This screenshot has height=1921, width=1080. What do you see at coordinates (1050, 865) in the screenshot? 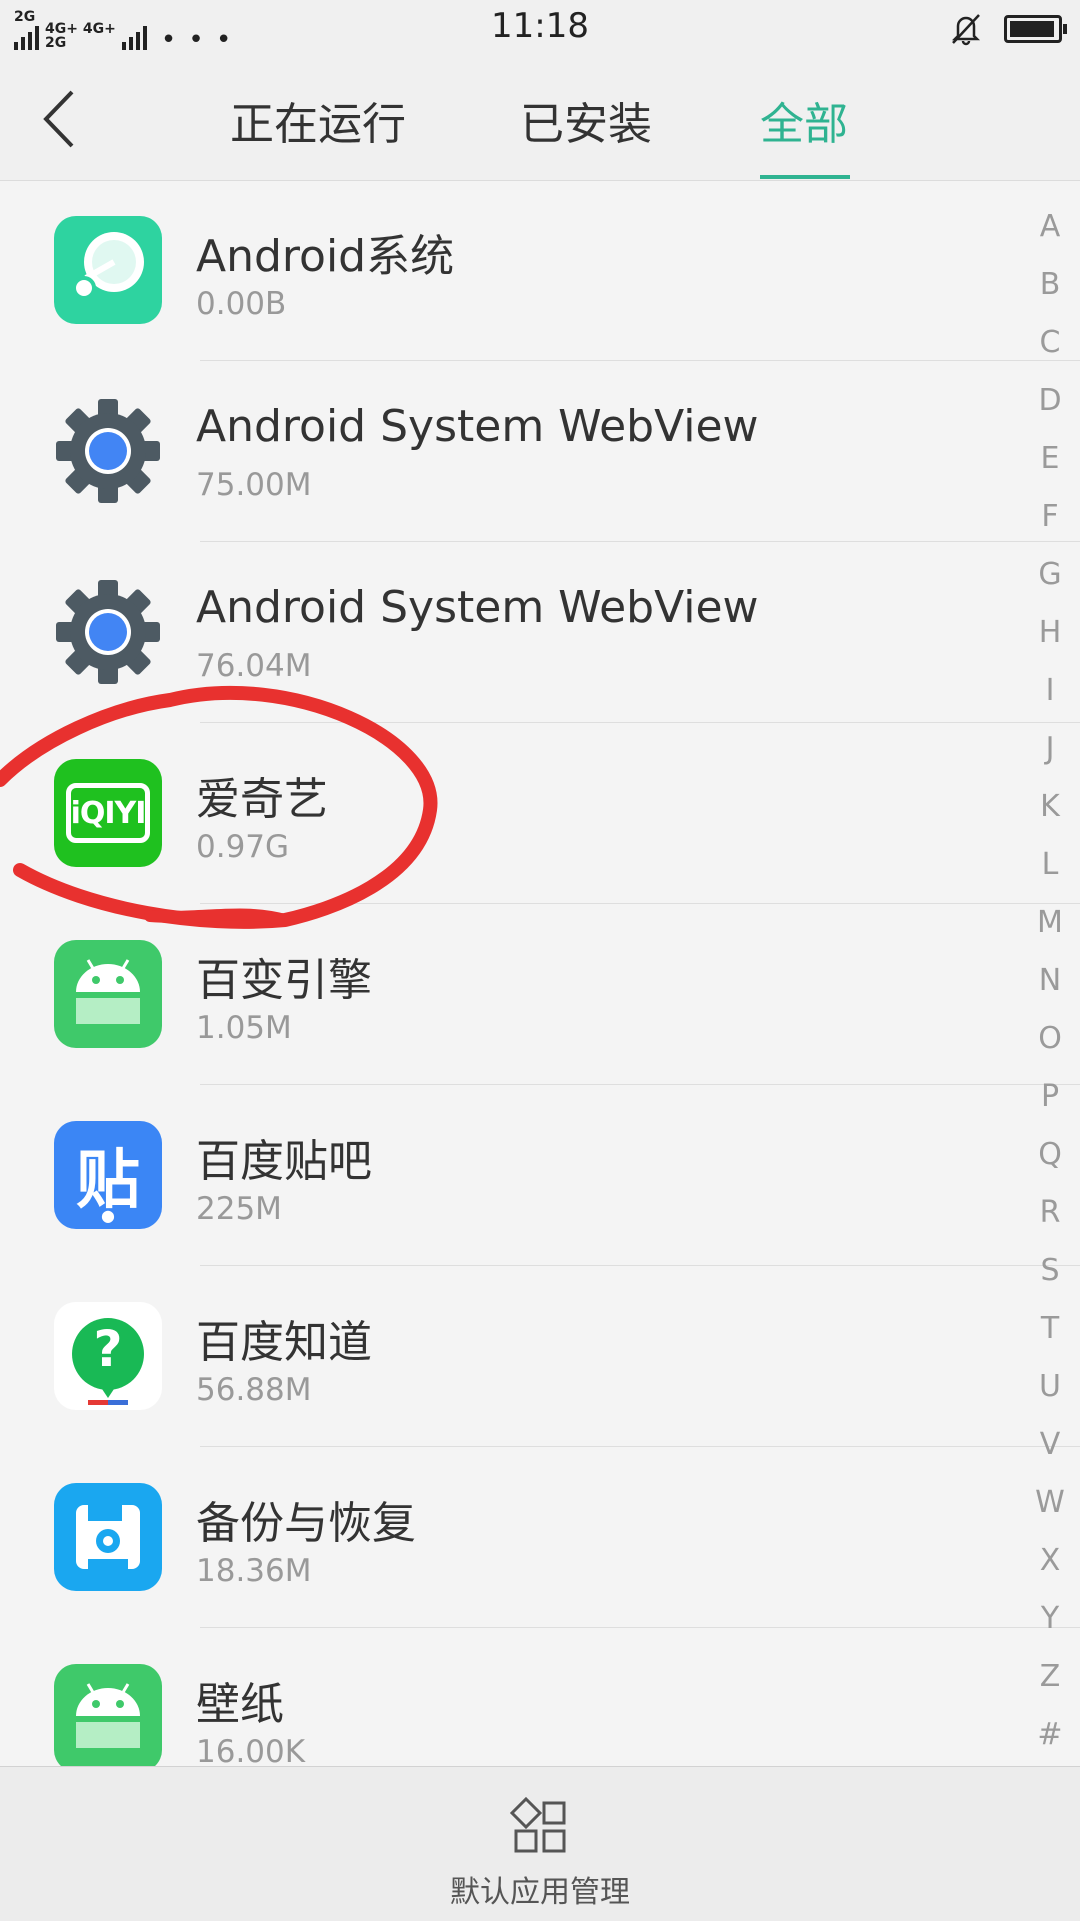
I see `index-letter: L` at bounding box center [1050, 865].